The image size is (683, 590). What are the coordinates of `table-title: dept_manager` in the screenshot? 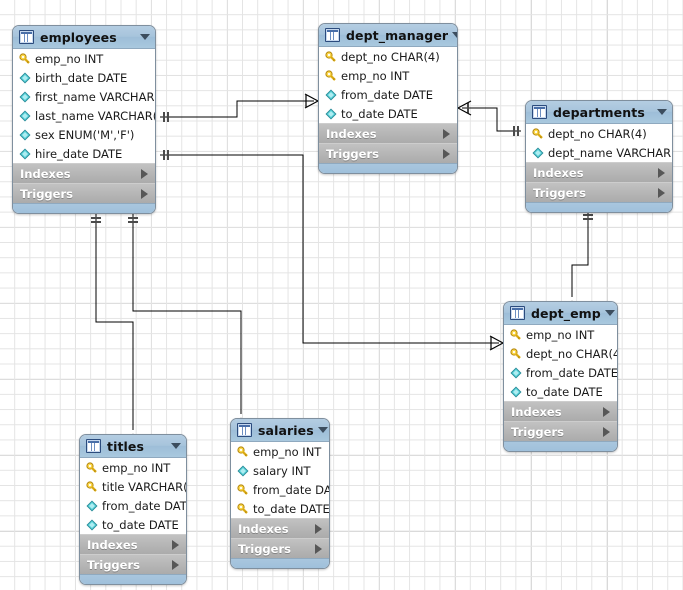 It's located at (397, 35).